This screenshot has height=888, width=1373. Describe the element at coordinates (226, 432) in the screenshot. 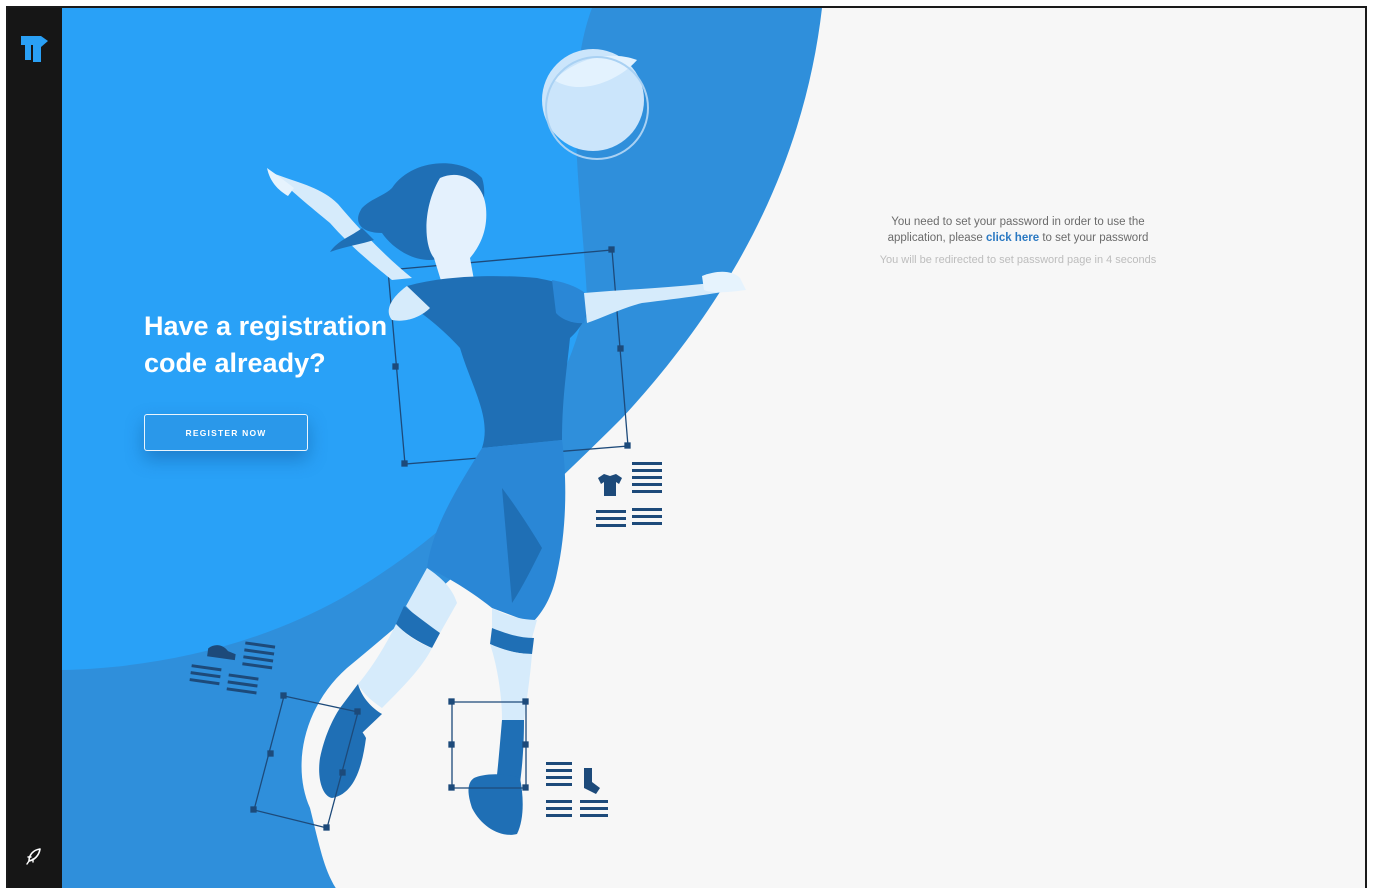

I see `register-now-button: REGISTER NOW` at that location.